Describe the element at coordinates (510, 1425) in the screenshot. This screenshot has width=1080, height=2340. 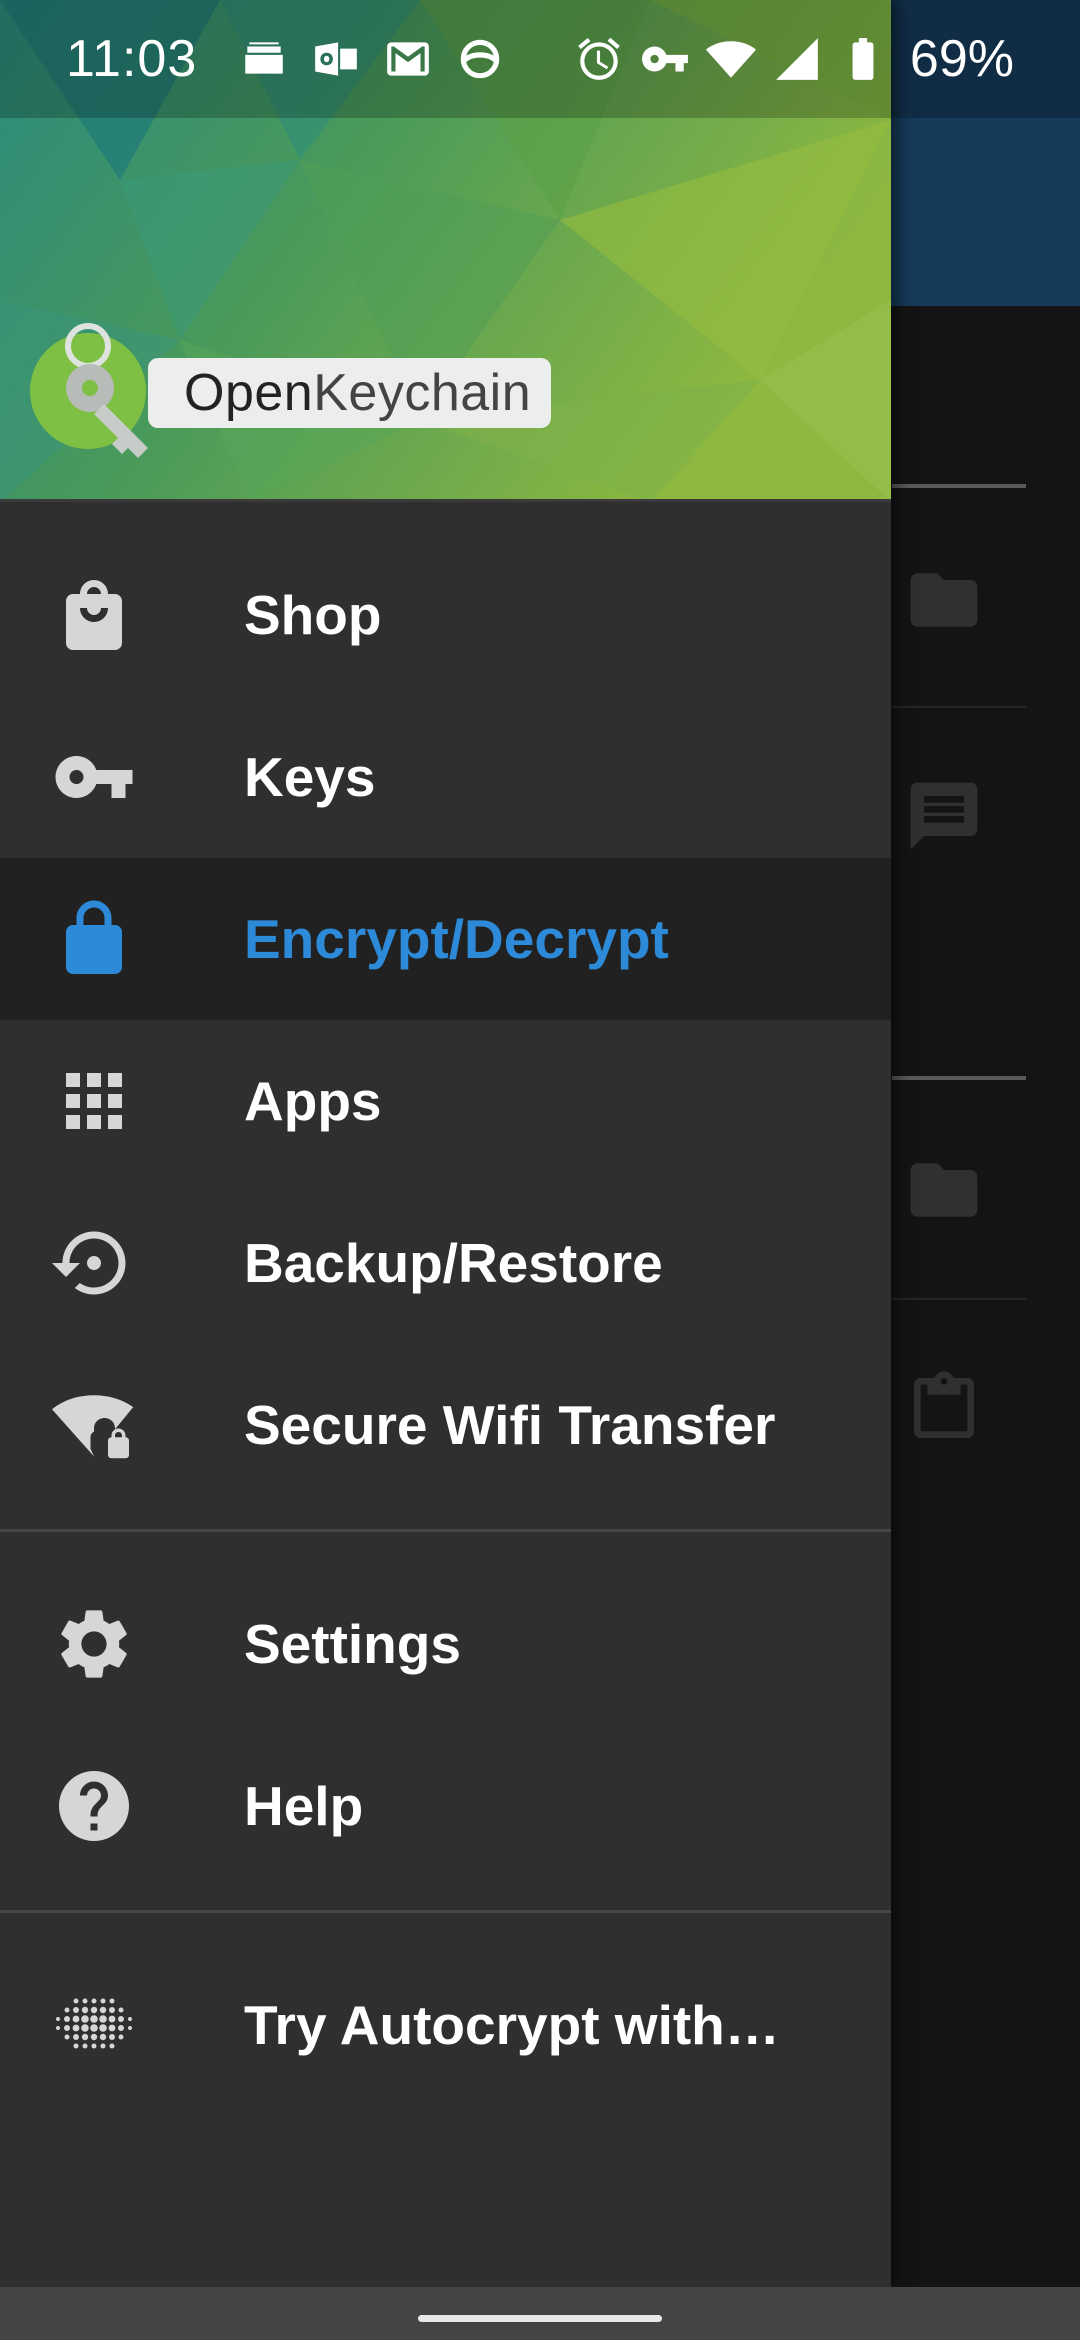
I see `nav-label-secure-wifi-transfer: Secure Wifi Transfer` at that location.